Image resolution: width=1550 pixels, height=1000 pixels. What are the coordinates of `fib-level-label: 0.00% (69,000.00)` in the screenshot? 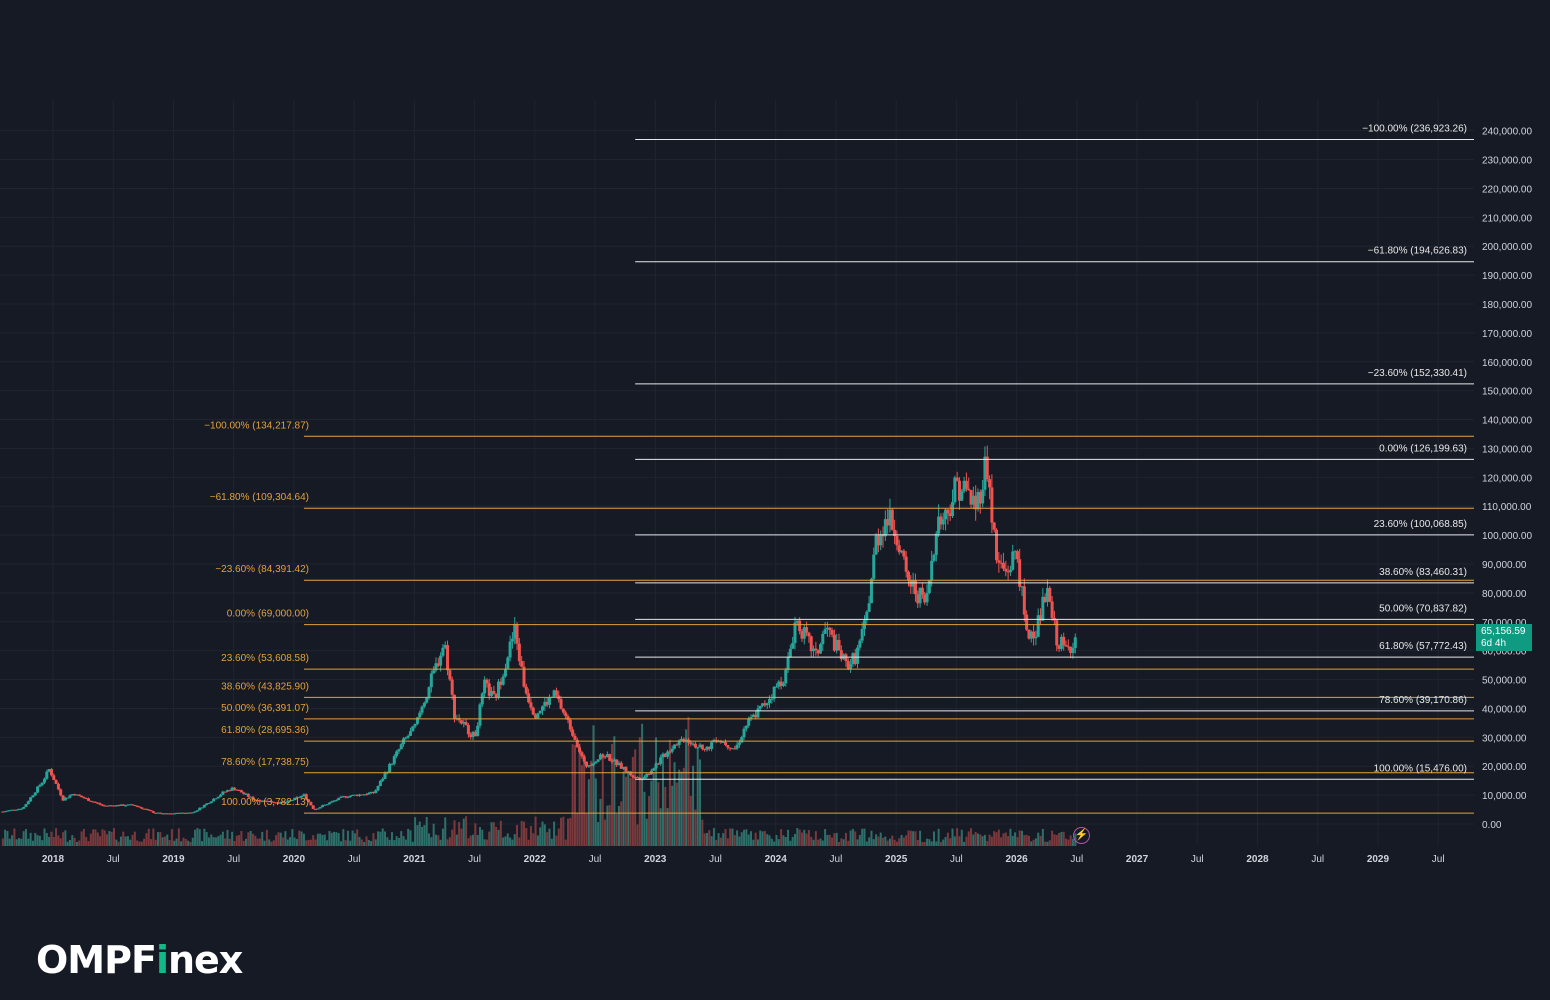 It's located at (268, 614).